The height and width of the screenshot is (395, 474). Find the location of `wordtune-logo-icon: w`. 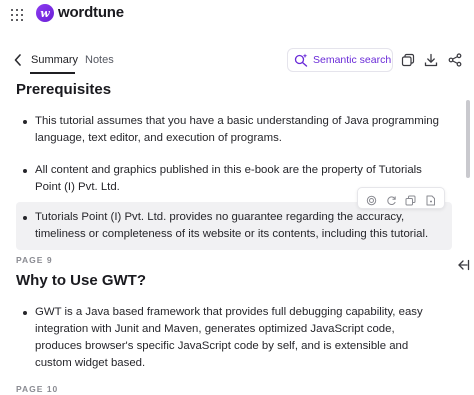

wordtune-logo-icon: w is located at coordinates (45, 13).